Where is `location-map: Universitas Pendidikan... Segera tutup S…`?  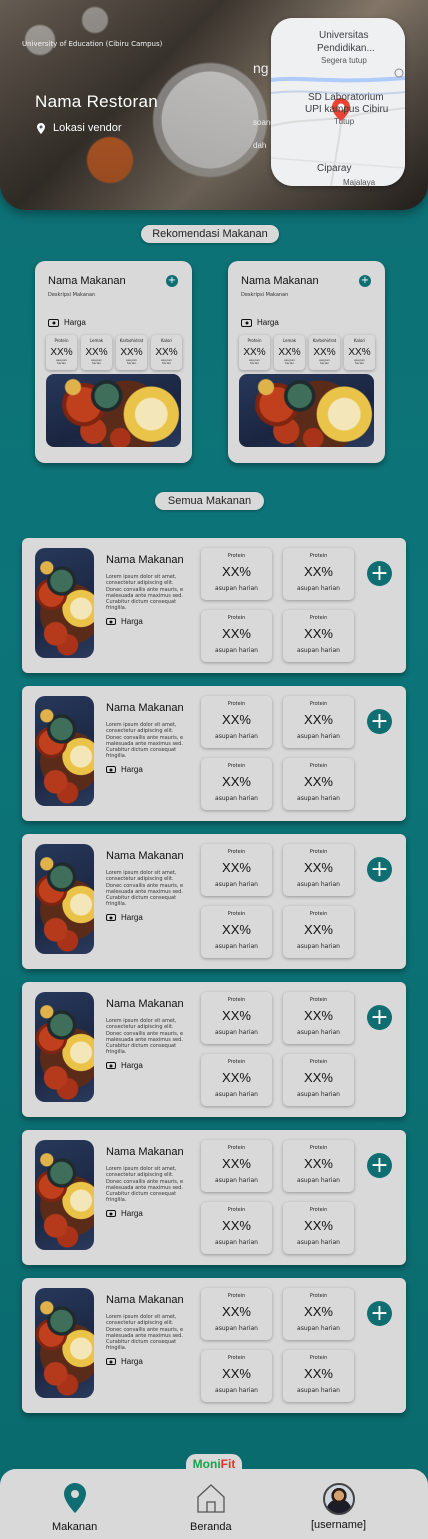
location-map: Universitas Pendidikan... Segera tutup S… is located at coordinates (338, 102).